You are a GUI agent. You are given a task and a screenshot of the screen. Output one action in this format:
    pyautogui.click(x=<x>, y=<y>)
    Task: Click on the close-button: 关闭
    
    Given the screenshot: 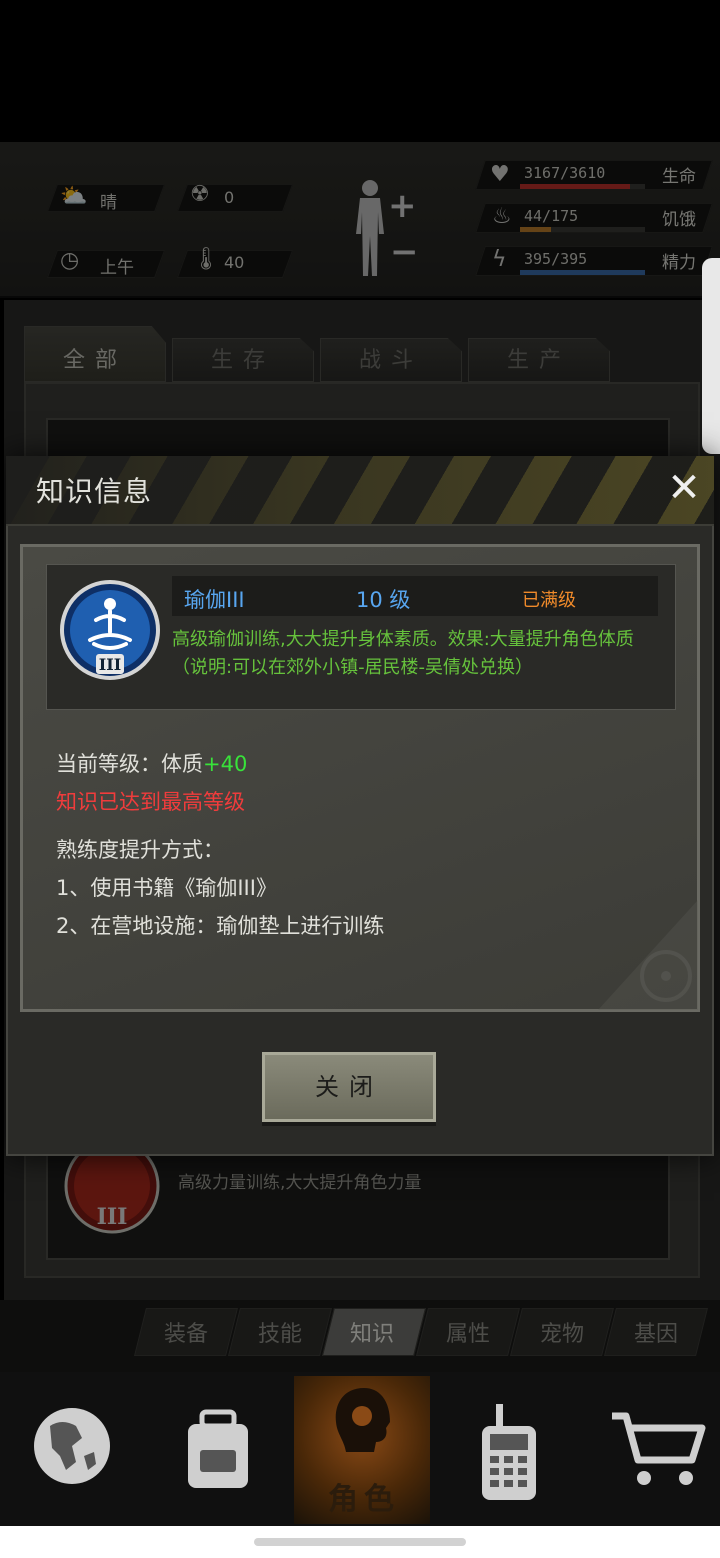 What is the action you would take?
    pyautogui.click(x=349, y=1087)
    